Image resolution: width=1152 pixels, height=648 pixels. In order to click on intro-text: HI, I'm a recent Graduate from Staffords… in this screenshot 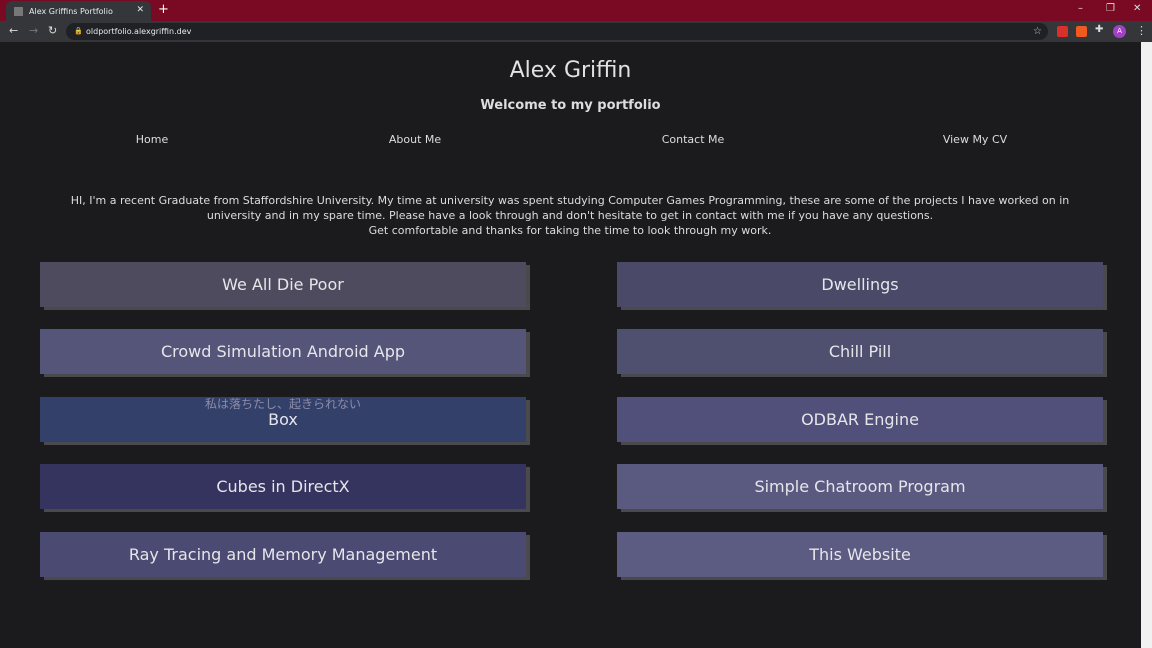, I will do `click(570, 215)`.